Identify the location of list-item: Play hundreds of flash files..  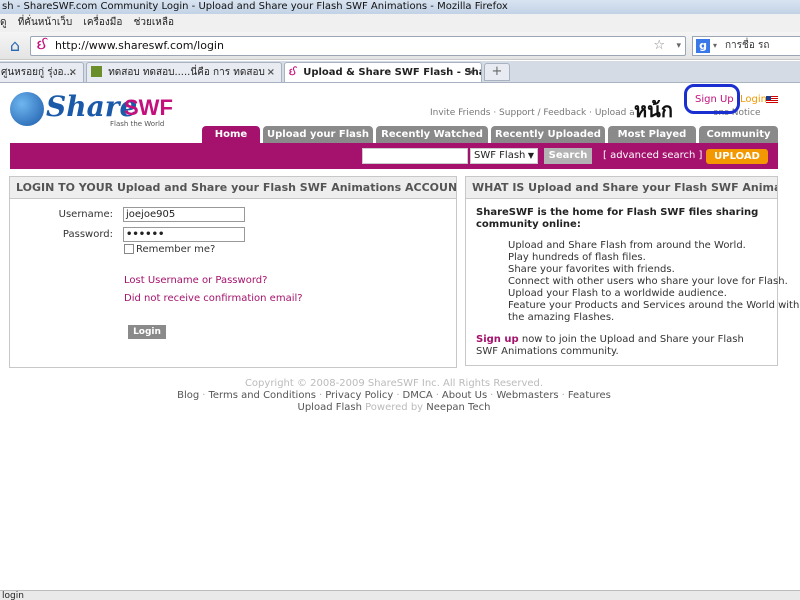
(577, 257).